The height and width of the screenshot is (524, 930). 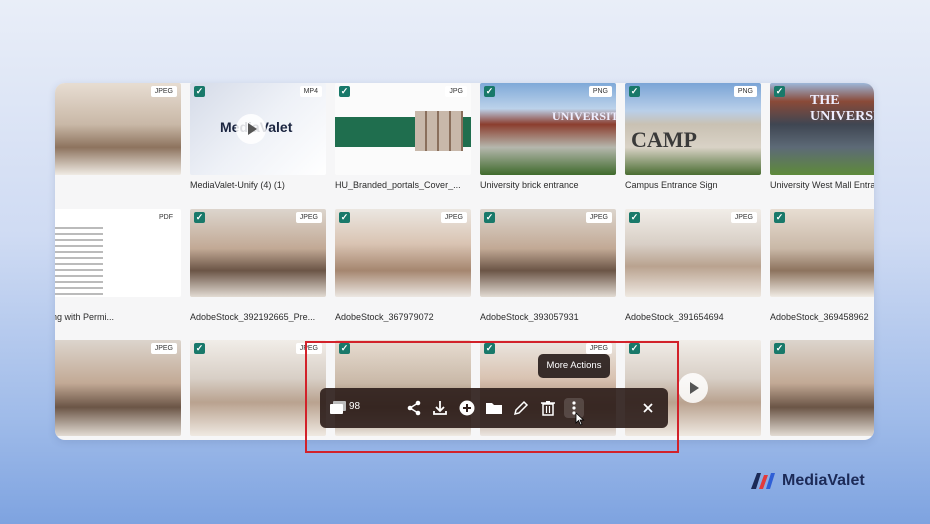 What do you see at coordinates (823, 480) in the screenshot?
I see `brand-name: MediaValet` at bounding box center [823, 480].